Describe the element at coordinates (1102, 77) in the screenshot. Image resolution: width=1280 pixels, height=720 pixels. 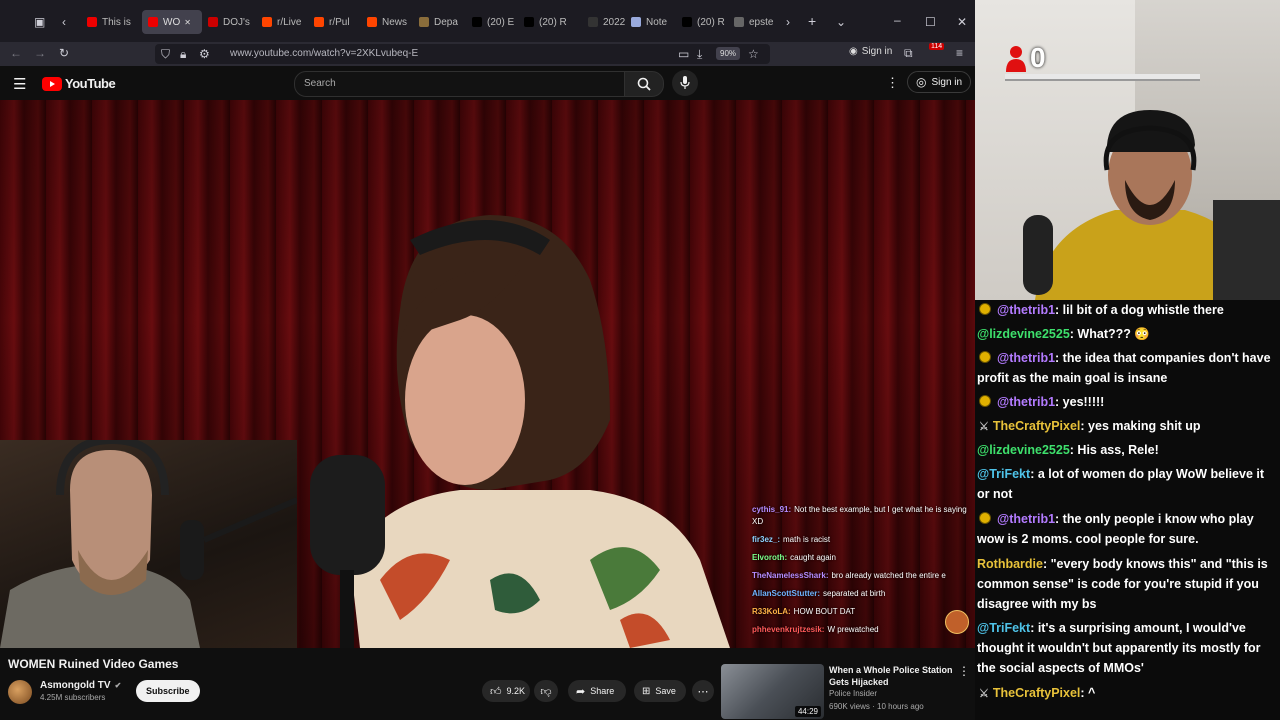
I see `shelf` at that location.